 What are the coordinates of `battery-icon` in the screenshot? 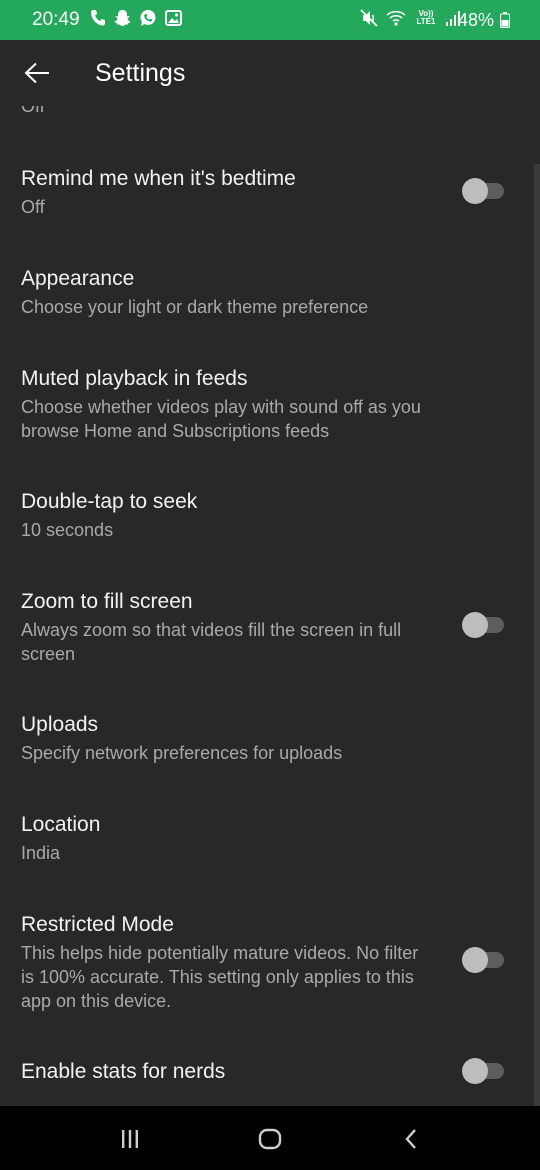 It's located at (505, 20).